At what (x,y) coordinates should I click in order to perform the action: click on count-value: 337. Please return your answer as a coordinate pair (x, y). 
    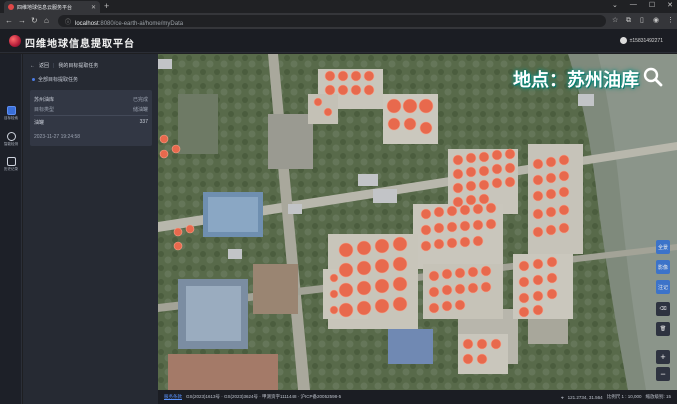
    Looking at the image, I should click on (143, 122).